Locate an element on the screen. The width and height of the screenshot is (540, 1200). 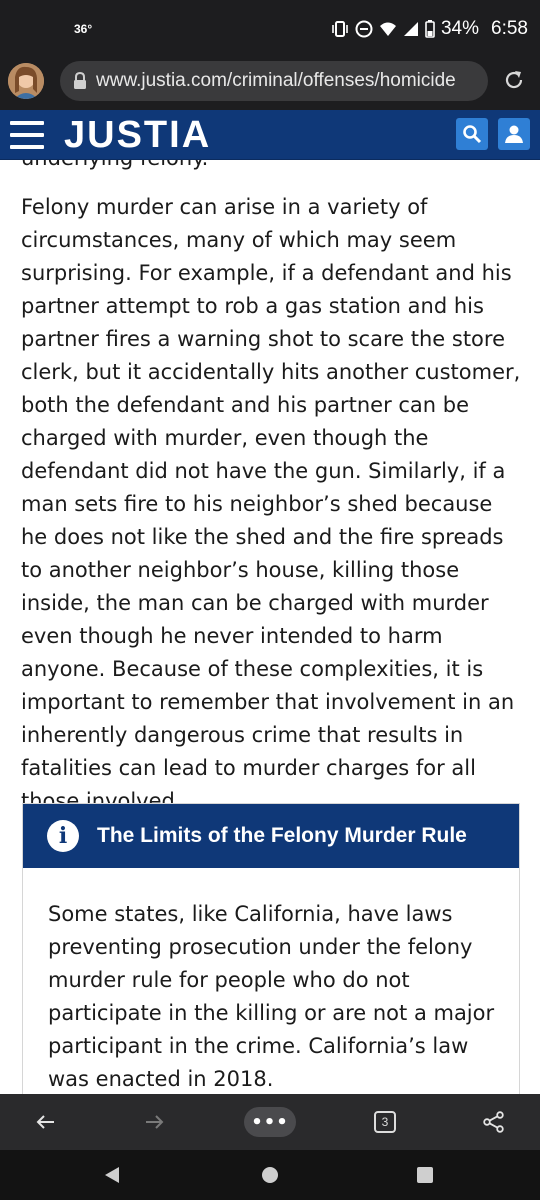
nav-recents-icon is located at coordinates (425, 1175).